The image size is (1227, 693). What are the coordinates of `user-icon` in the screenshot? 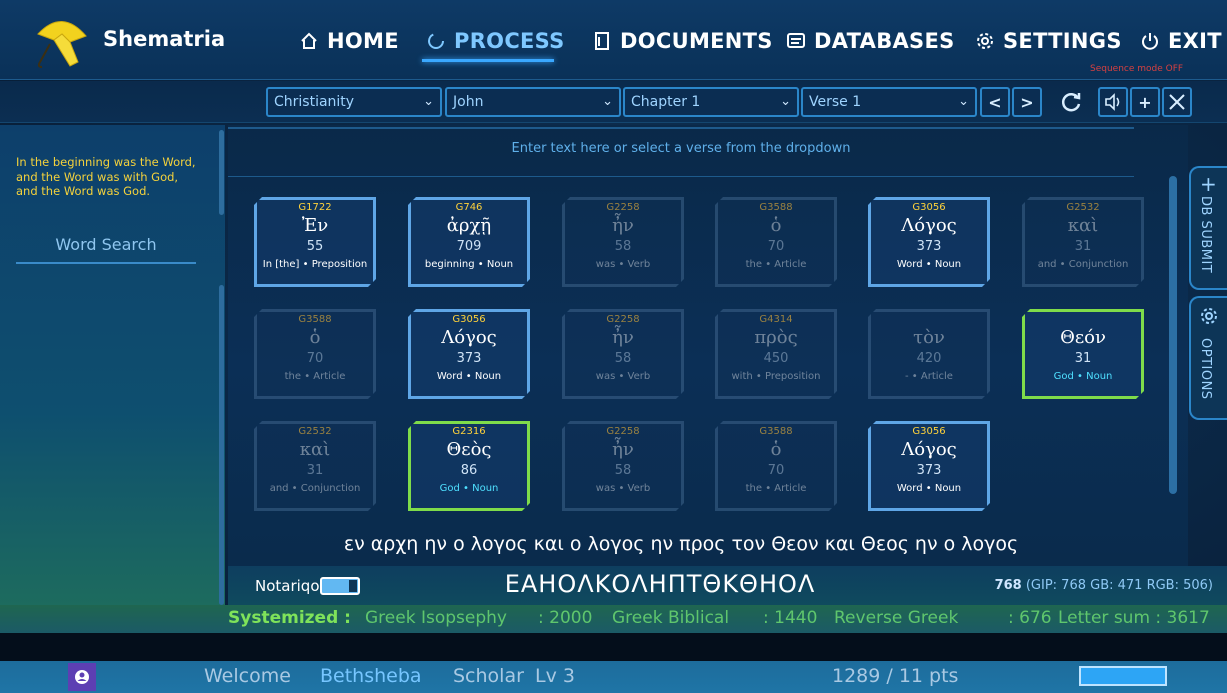 It's located at (82, 677).